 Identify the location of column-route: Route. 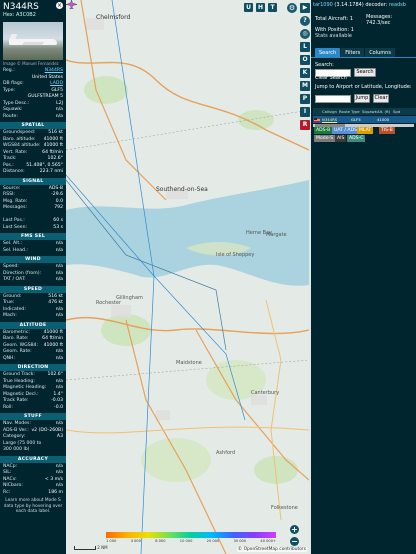
(344, 111).